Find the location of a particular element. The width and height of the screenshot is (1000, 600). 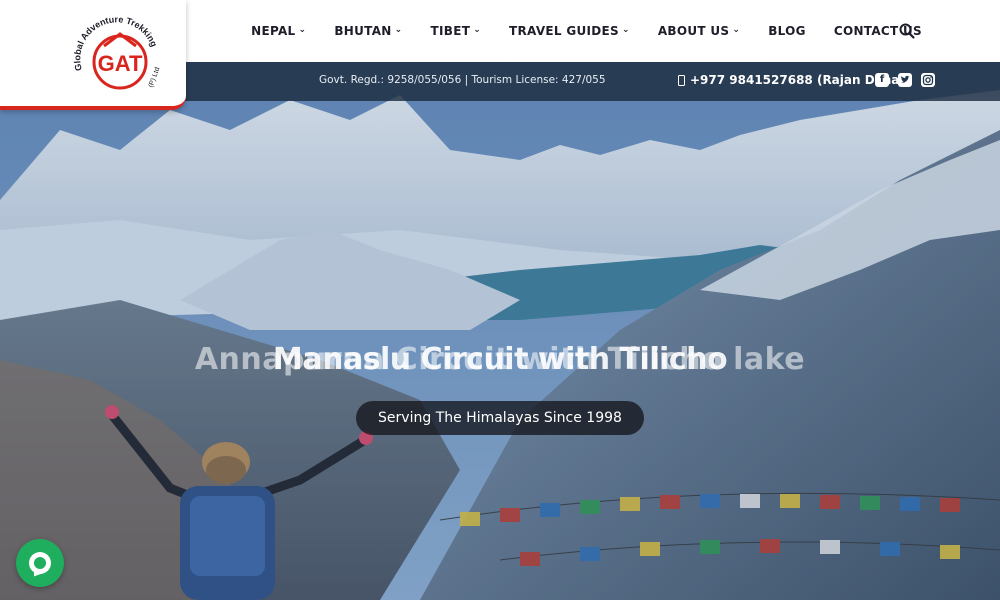

instagram-icon is located at coordinates (928, 80).